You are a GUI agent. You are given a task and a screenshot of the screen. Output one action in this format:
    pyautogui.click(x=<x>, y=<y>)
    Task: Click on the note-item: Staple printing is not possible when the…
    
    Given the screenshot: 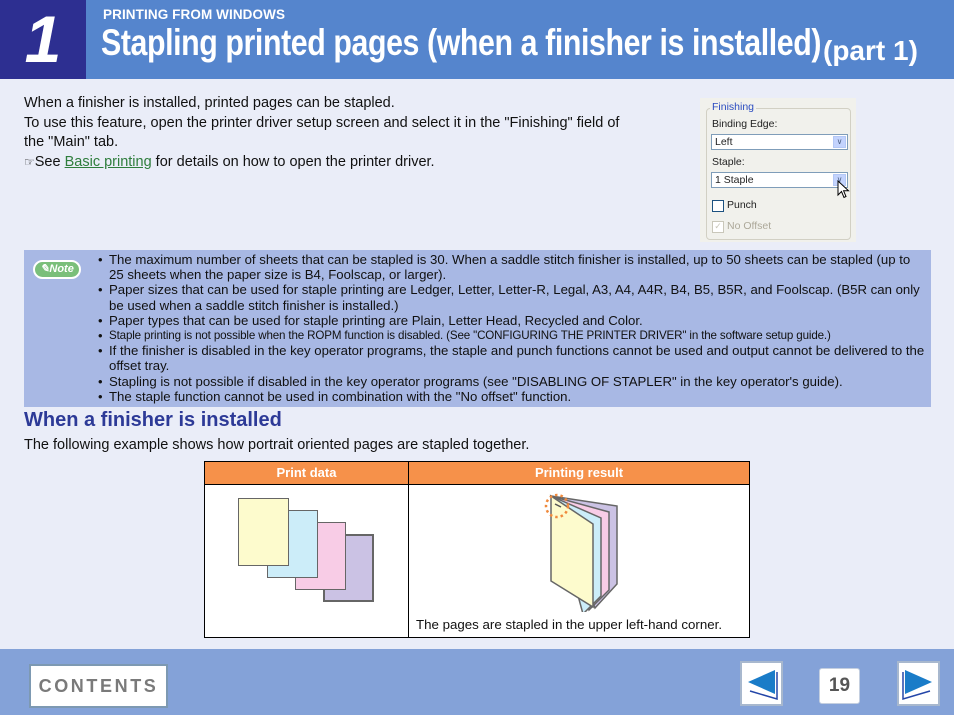 What is the action you would take?
    pyautogui.click(x=512, y=335)
    